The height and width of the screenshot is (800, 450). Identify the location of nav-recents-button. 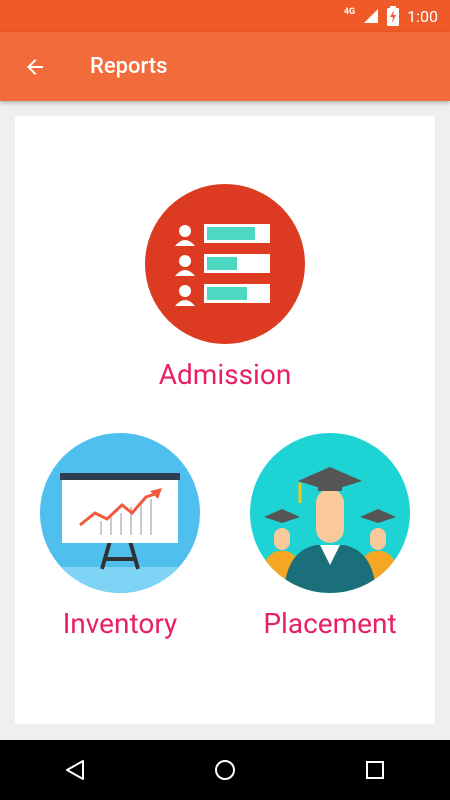
(375, 770).